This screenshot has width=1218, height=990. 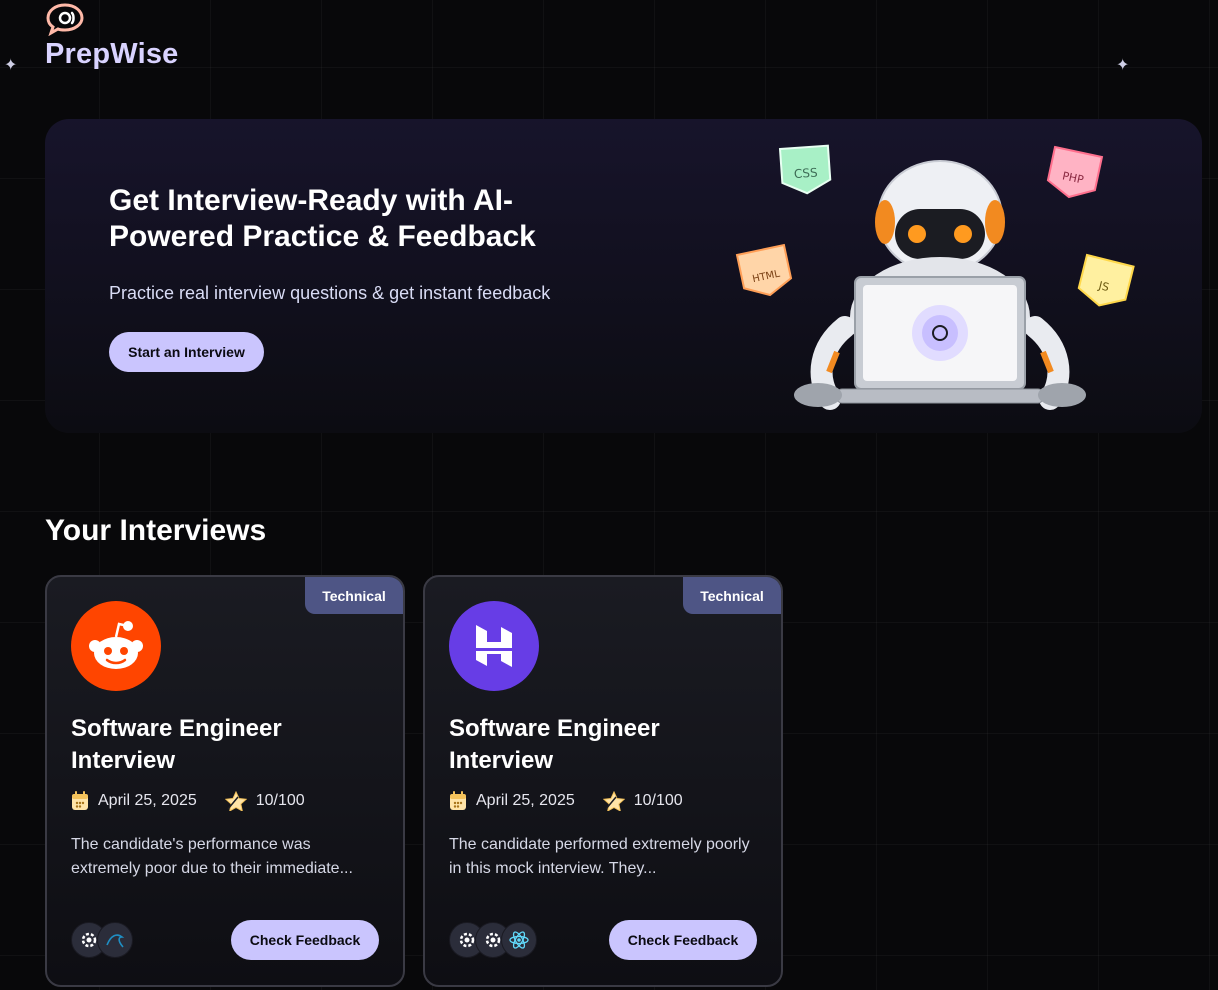 What do you see at coordinates (764, 270) in the screenshot?
I see `html-tag: HTML` at bounding box center [764, 270].